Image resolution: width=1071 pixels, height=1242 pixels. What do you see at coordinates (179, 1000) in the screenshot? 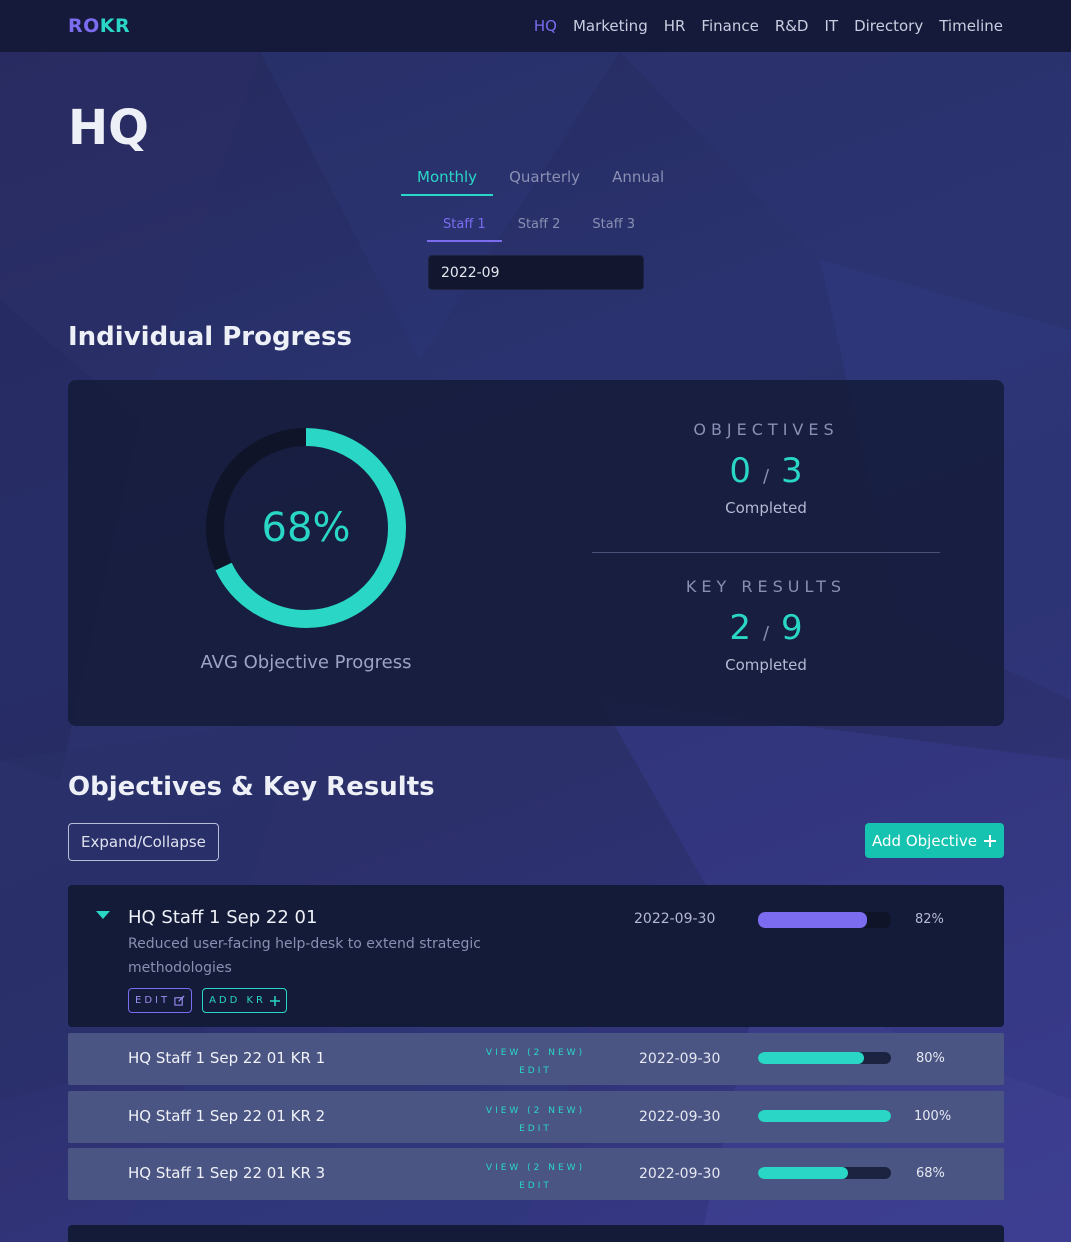
I see `edit-icon` at bounding box center [179, 1000].